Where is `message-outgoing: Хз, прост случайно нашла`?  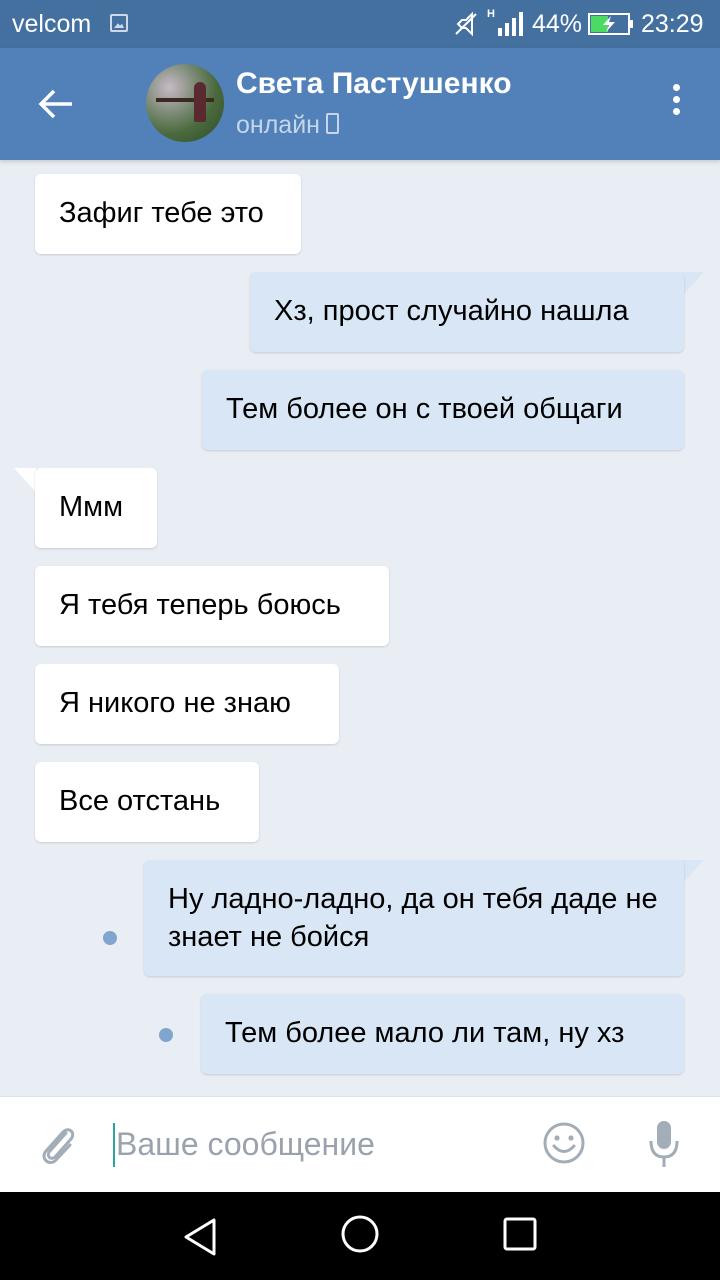 message-outgoing: Хз, прост случайно нашла is located at coordinates (467, 312).